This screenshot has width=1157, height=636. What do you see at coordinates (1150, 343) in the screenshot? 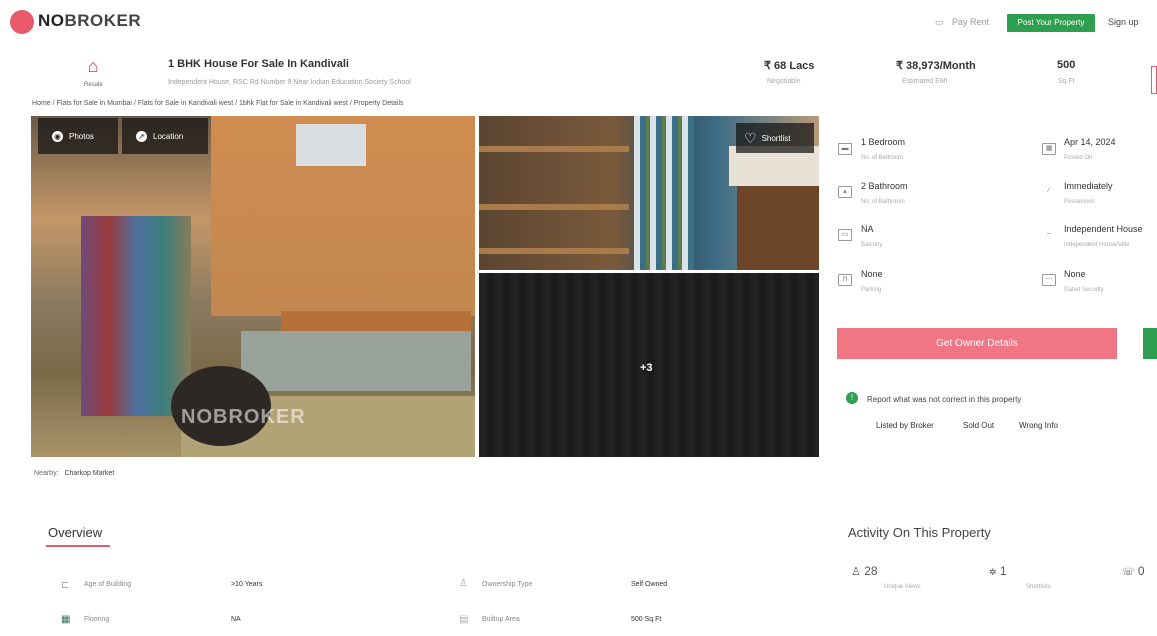
I see `secondary-action-button` at bounding box center [1150, 343].